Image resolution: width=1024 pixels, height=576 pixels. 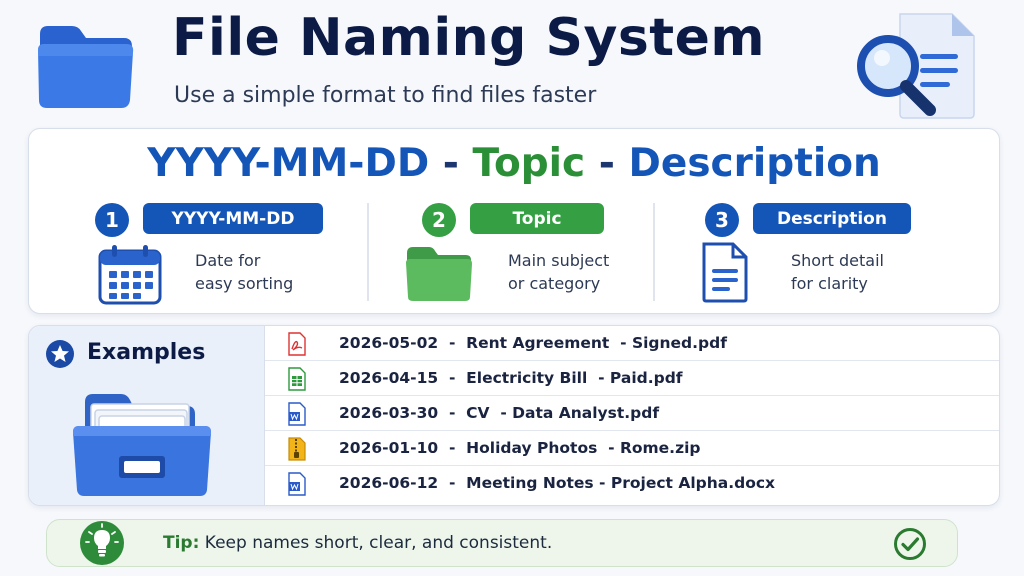 I want to click on pattern-description: Description, so click(x=754, y=163).